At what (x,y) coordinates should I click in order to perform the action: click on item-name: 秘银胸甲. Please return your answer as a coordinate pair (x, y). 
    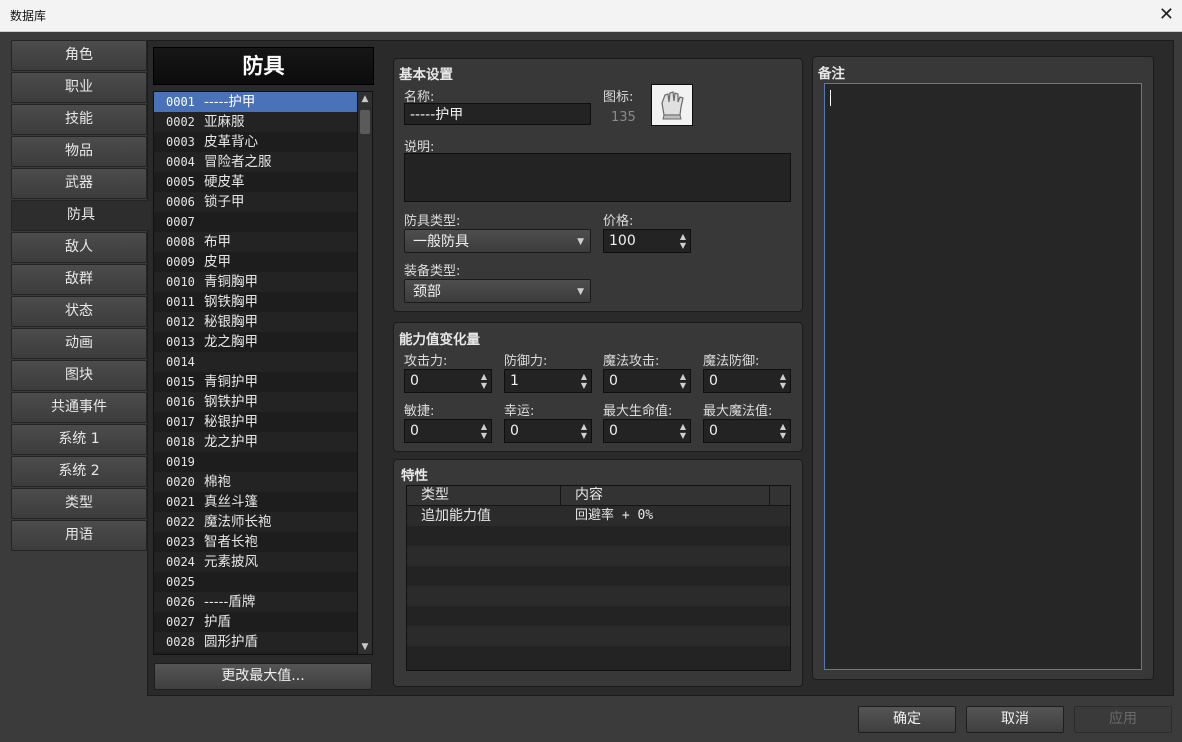
    Looking at the image, I should click on (231, 322).